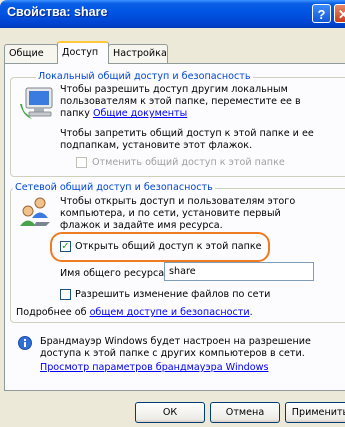 This screenshot has width=345, height=427. I want to click on share-name-label: Имя общего ресурса:, so click(114, 273).